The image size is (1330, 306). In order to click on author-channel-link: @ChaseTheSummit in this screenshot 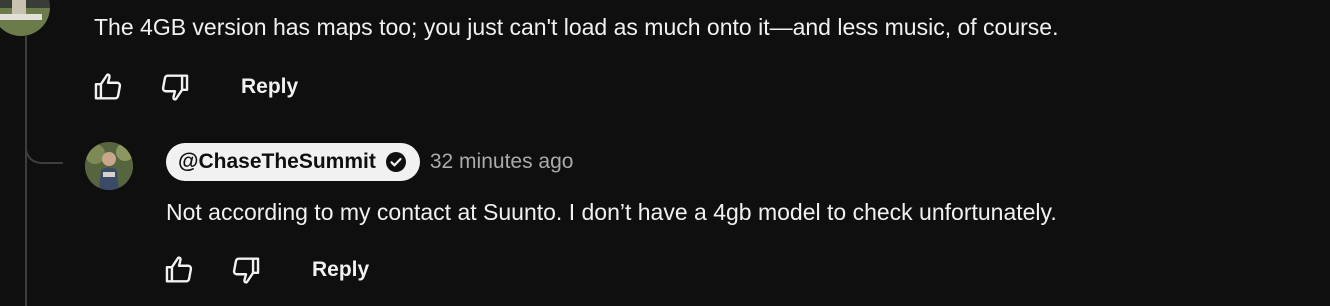, I will do `click(293, 162)`.